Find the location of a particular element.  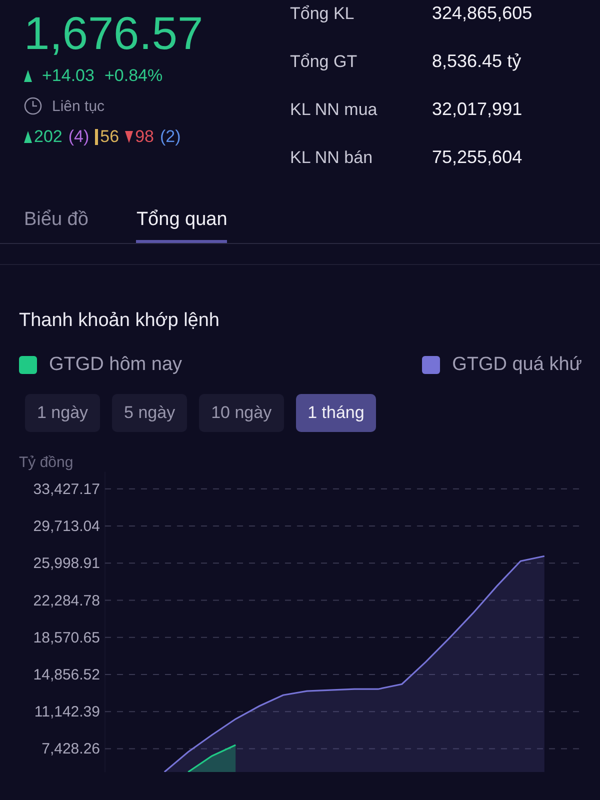

axis-tick-label: 11,142.39 is located at coordinates (67, 712).